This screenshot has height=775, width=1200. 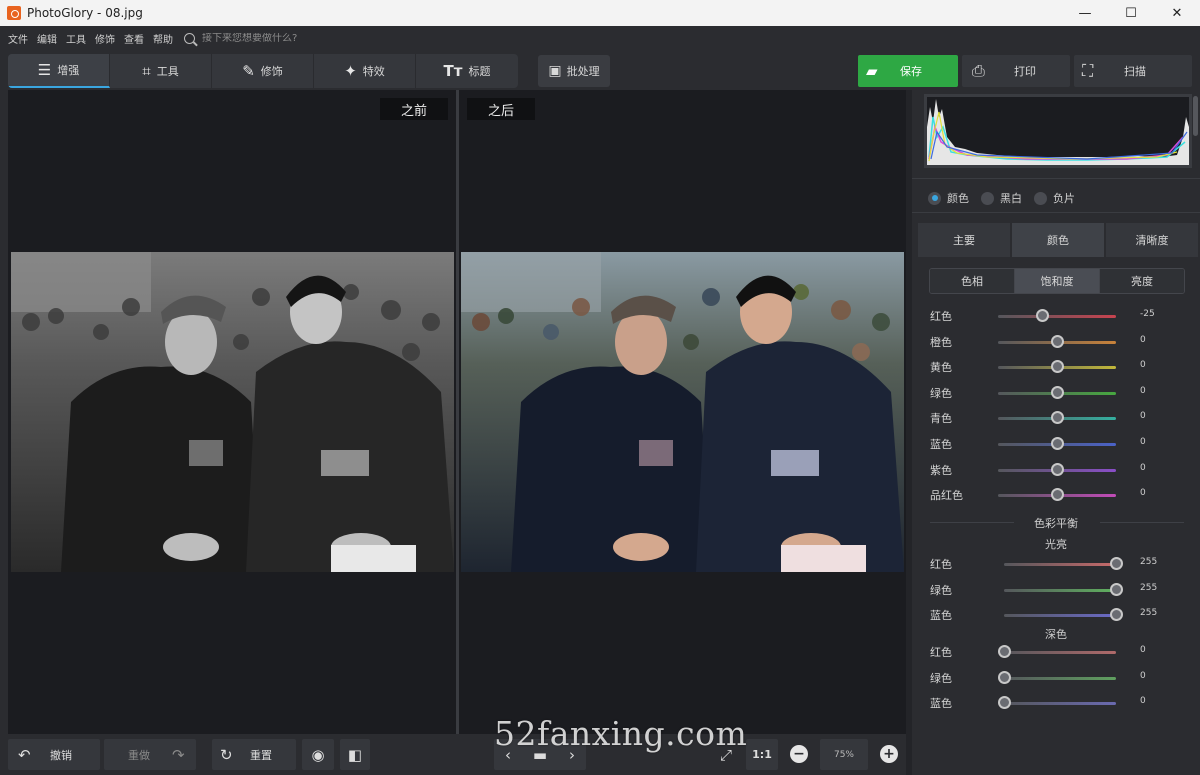 I want to click on slider-row: 黄色 0, so click(x=1045, y=367).